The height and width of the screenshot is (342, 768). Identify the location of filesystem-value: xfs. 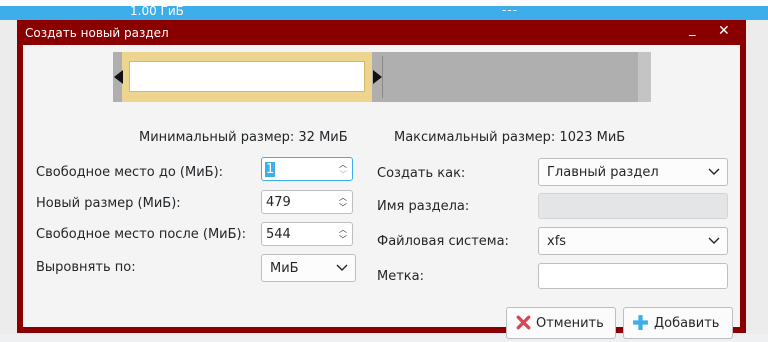
(557, 241).